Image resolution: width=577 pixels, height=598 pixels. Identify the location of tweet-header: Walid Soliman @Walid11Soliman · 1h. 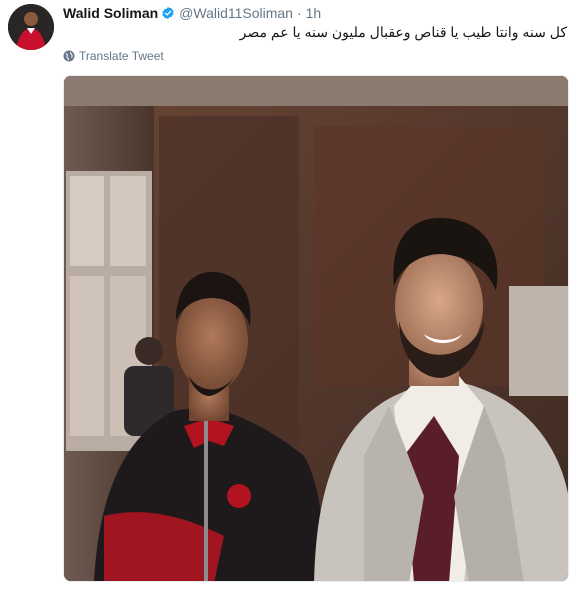
(192, 13).